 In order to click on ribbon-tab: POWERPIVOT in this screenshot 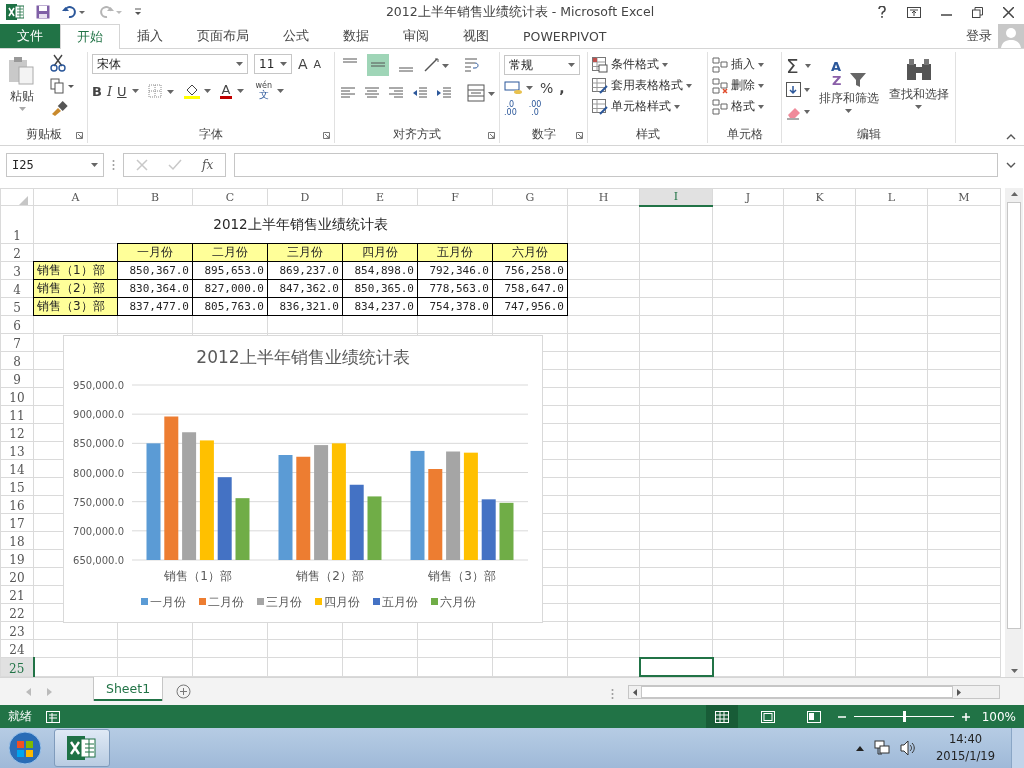, I will do `click(565, 36)`.